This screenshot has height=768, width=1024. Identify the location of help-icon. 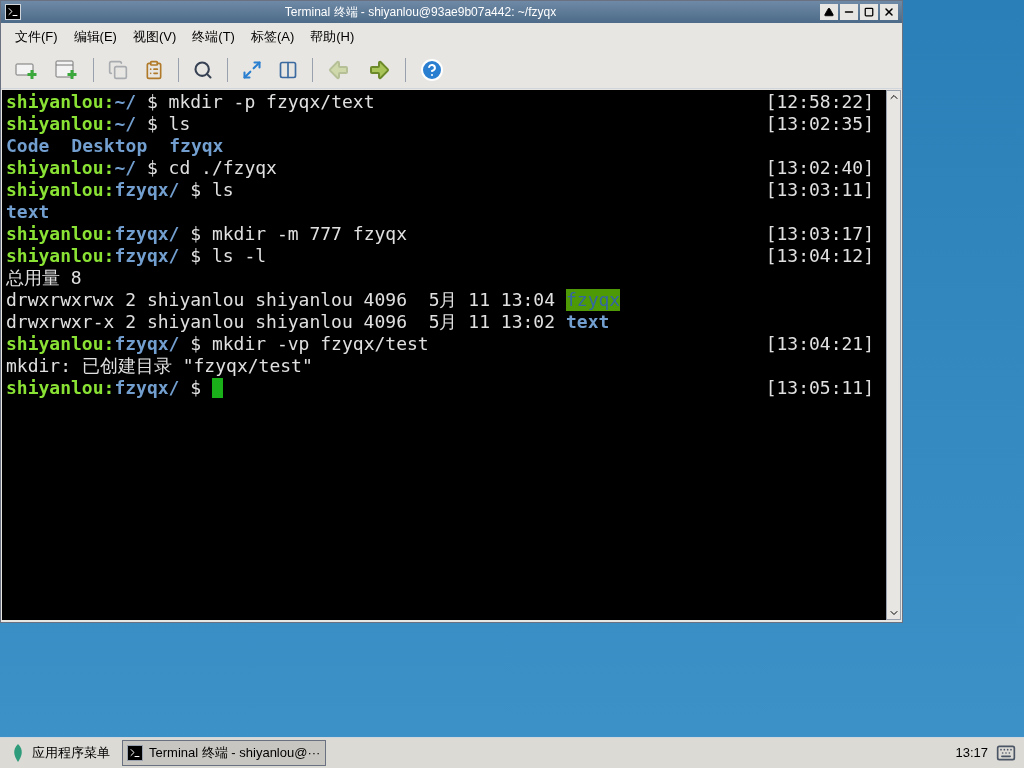
(432, 69).